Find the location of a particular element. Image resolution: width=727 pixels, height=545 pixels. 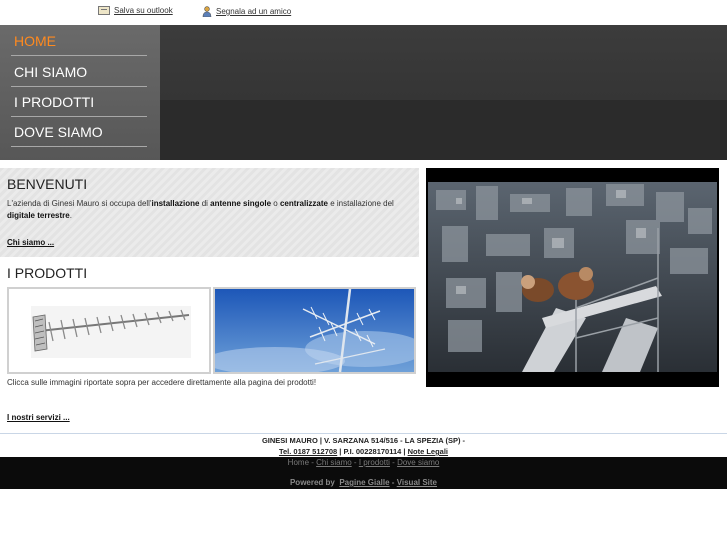

save-outlook-link: Salva su outlook is located at coordinates (135, 10).